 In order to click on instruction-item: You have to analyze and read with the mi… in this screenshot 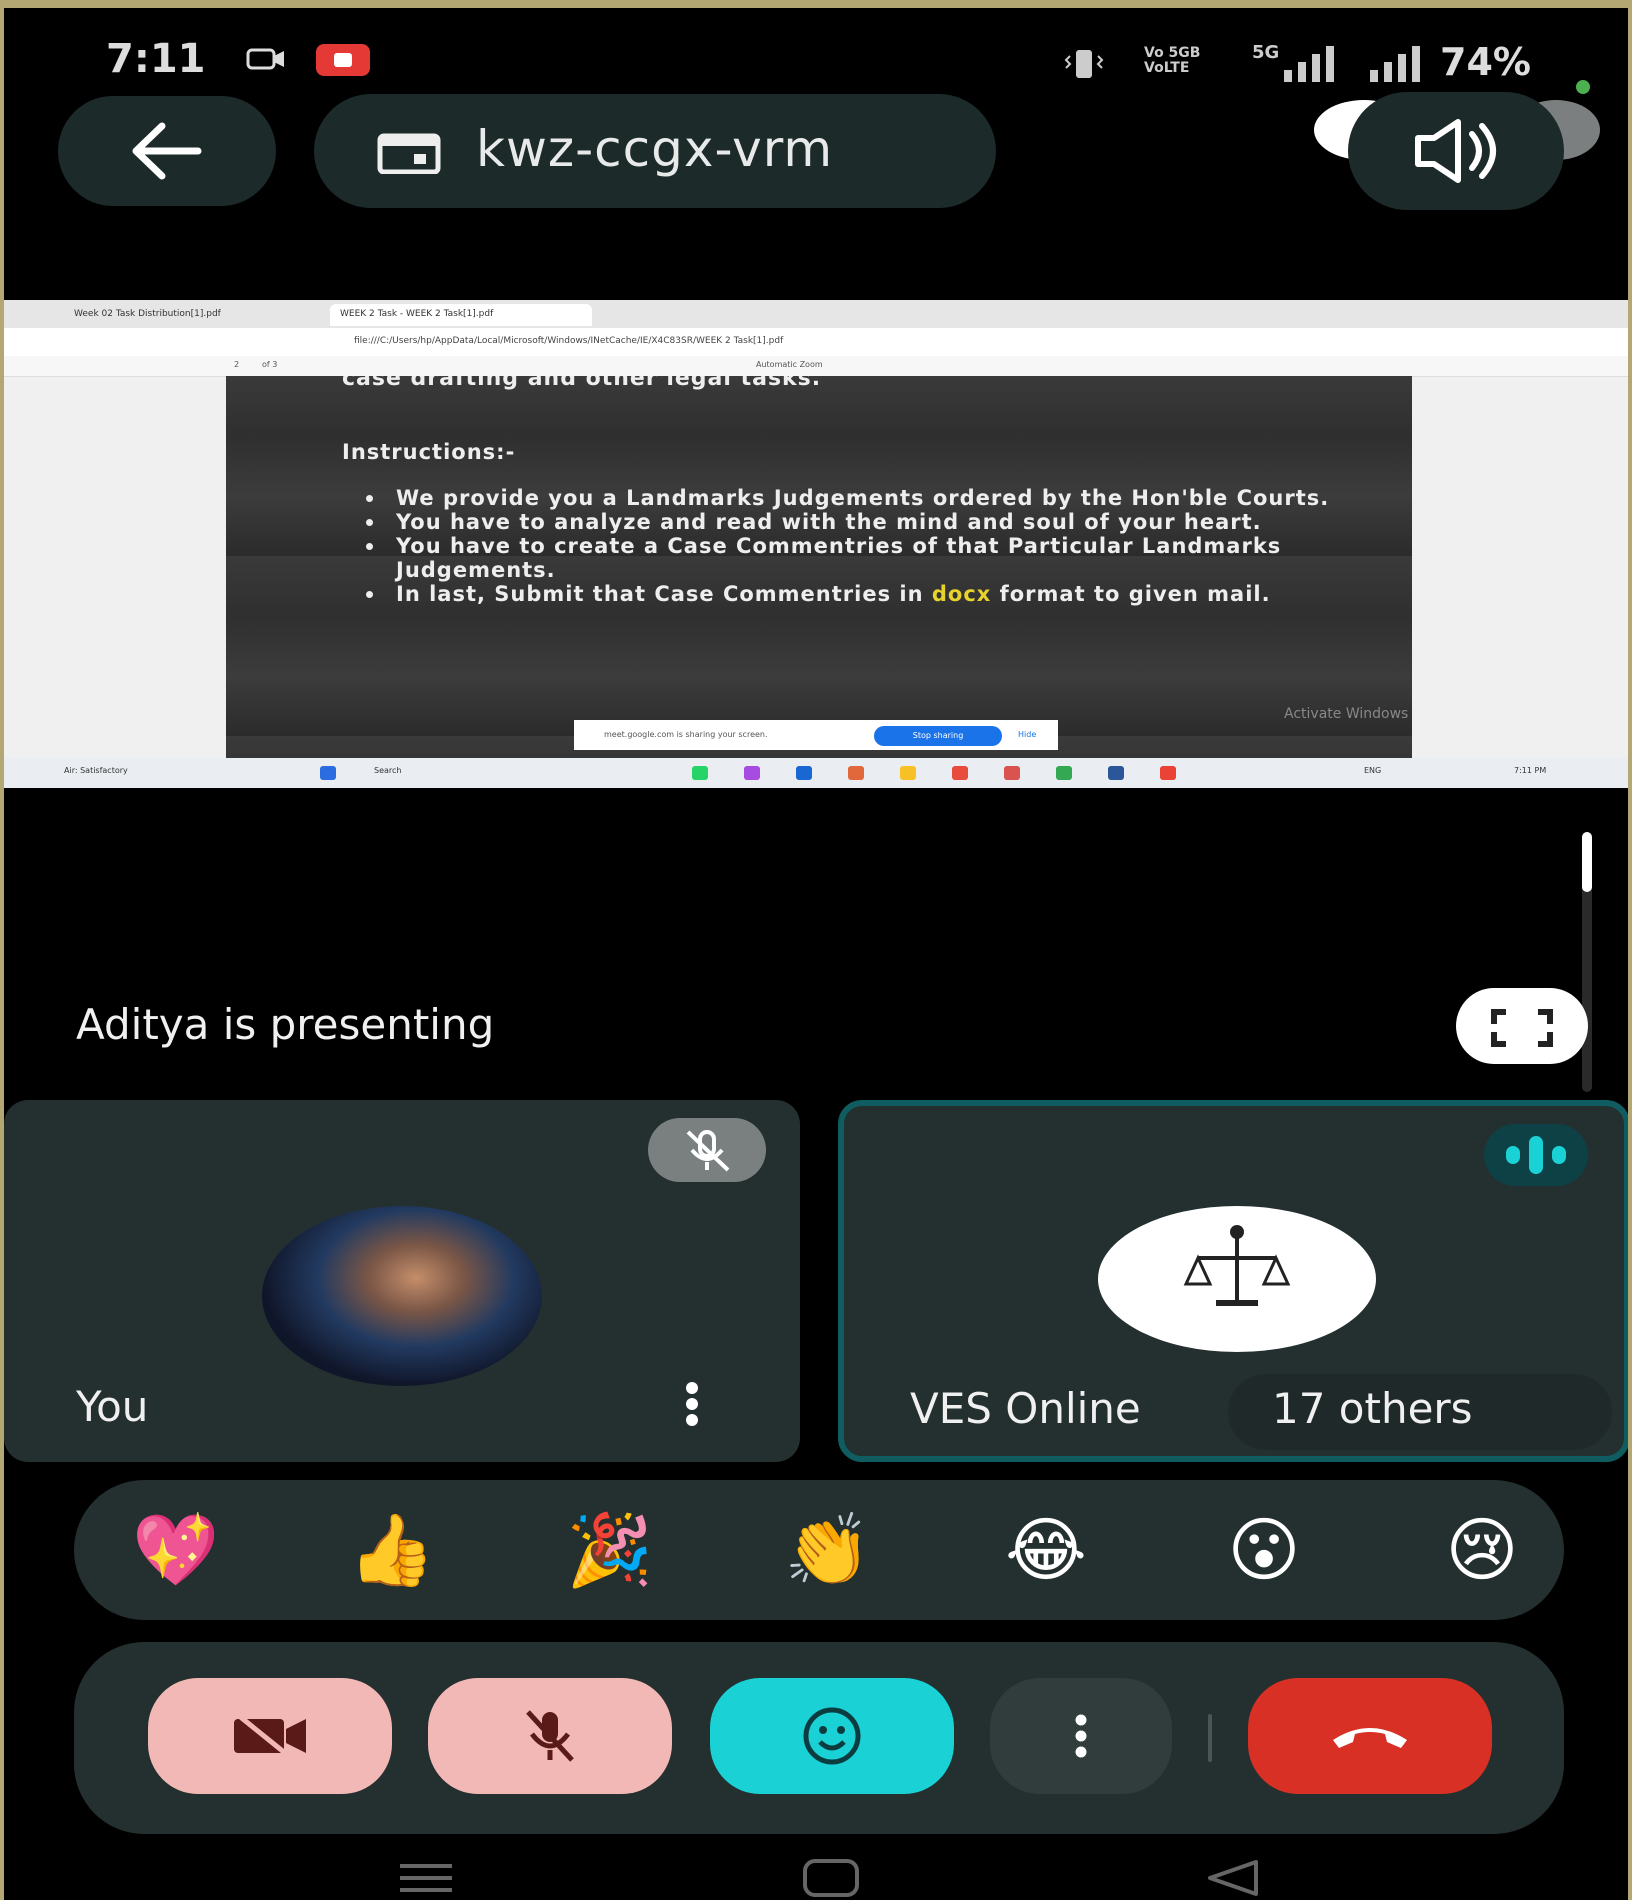, I will do `click(889, 522)`.